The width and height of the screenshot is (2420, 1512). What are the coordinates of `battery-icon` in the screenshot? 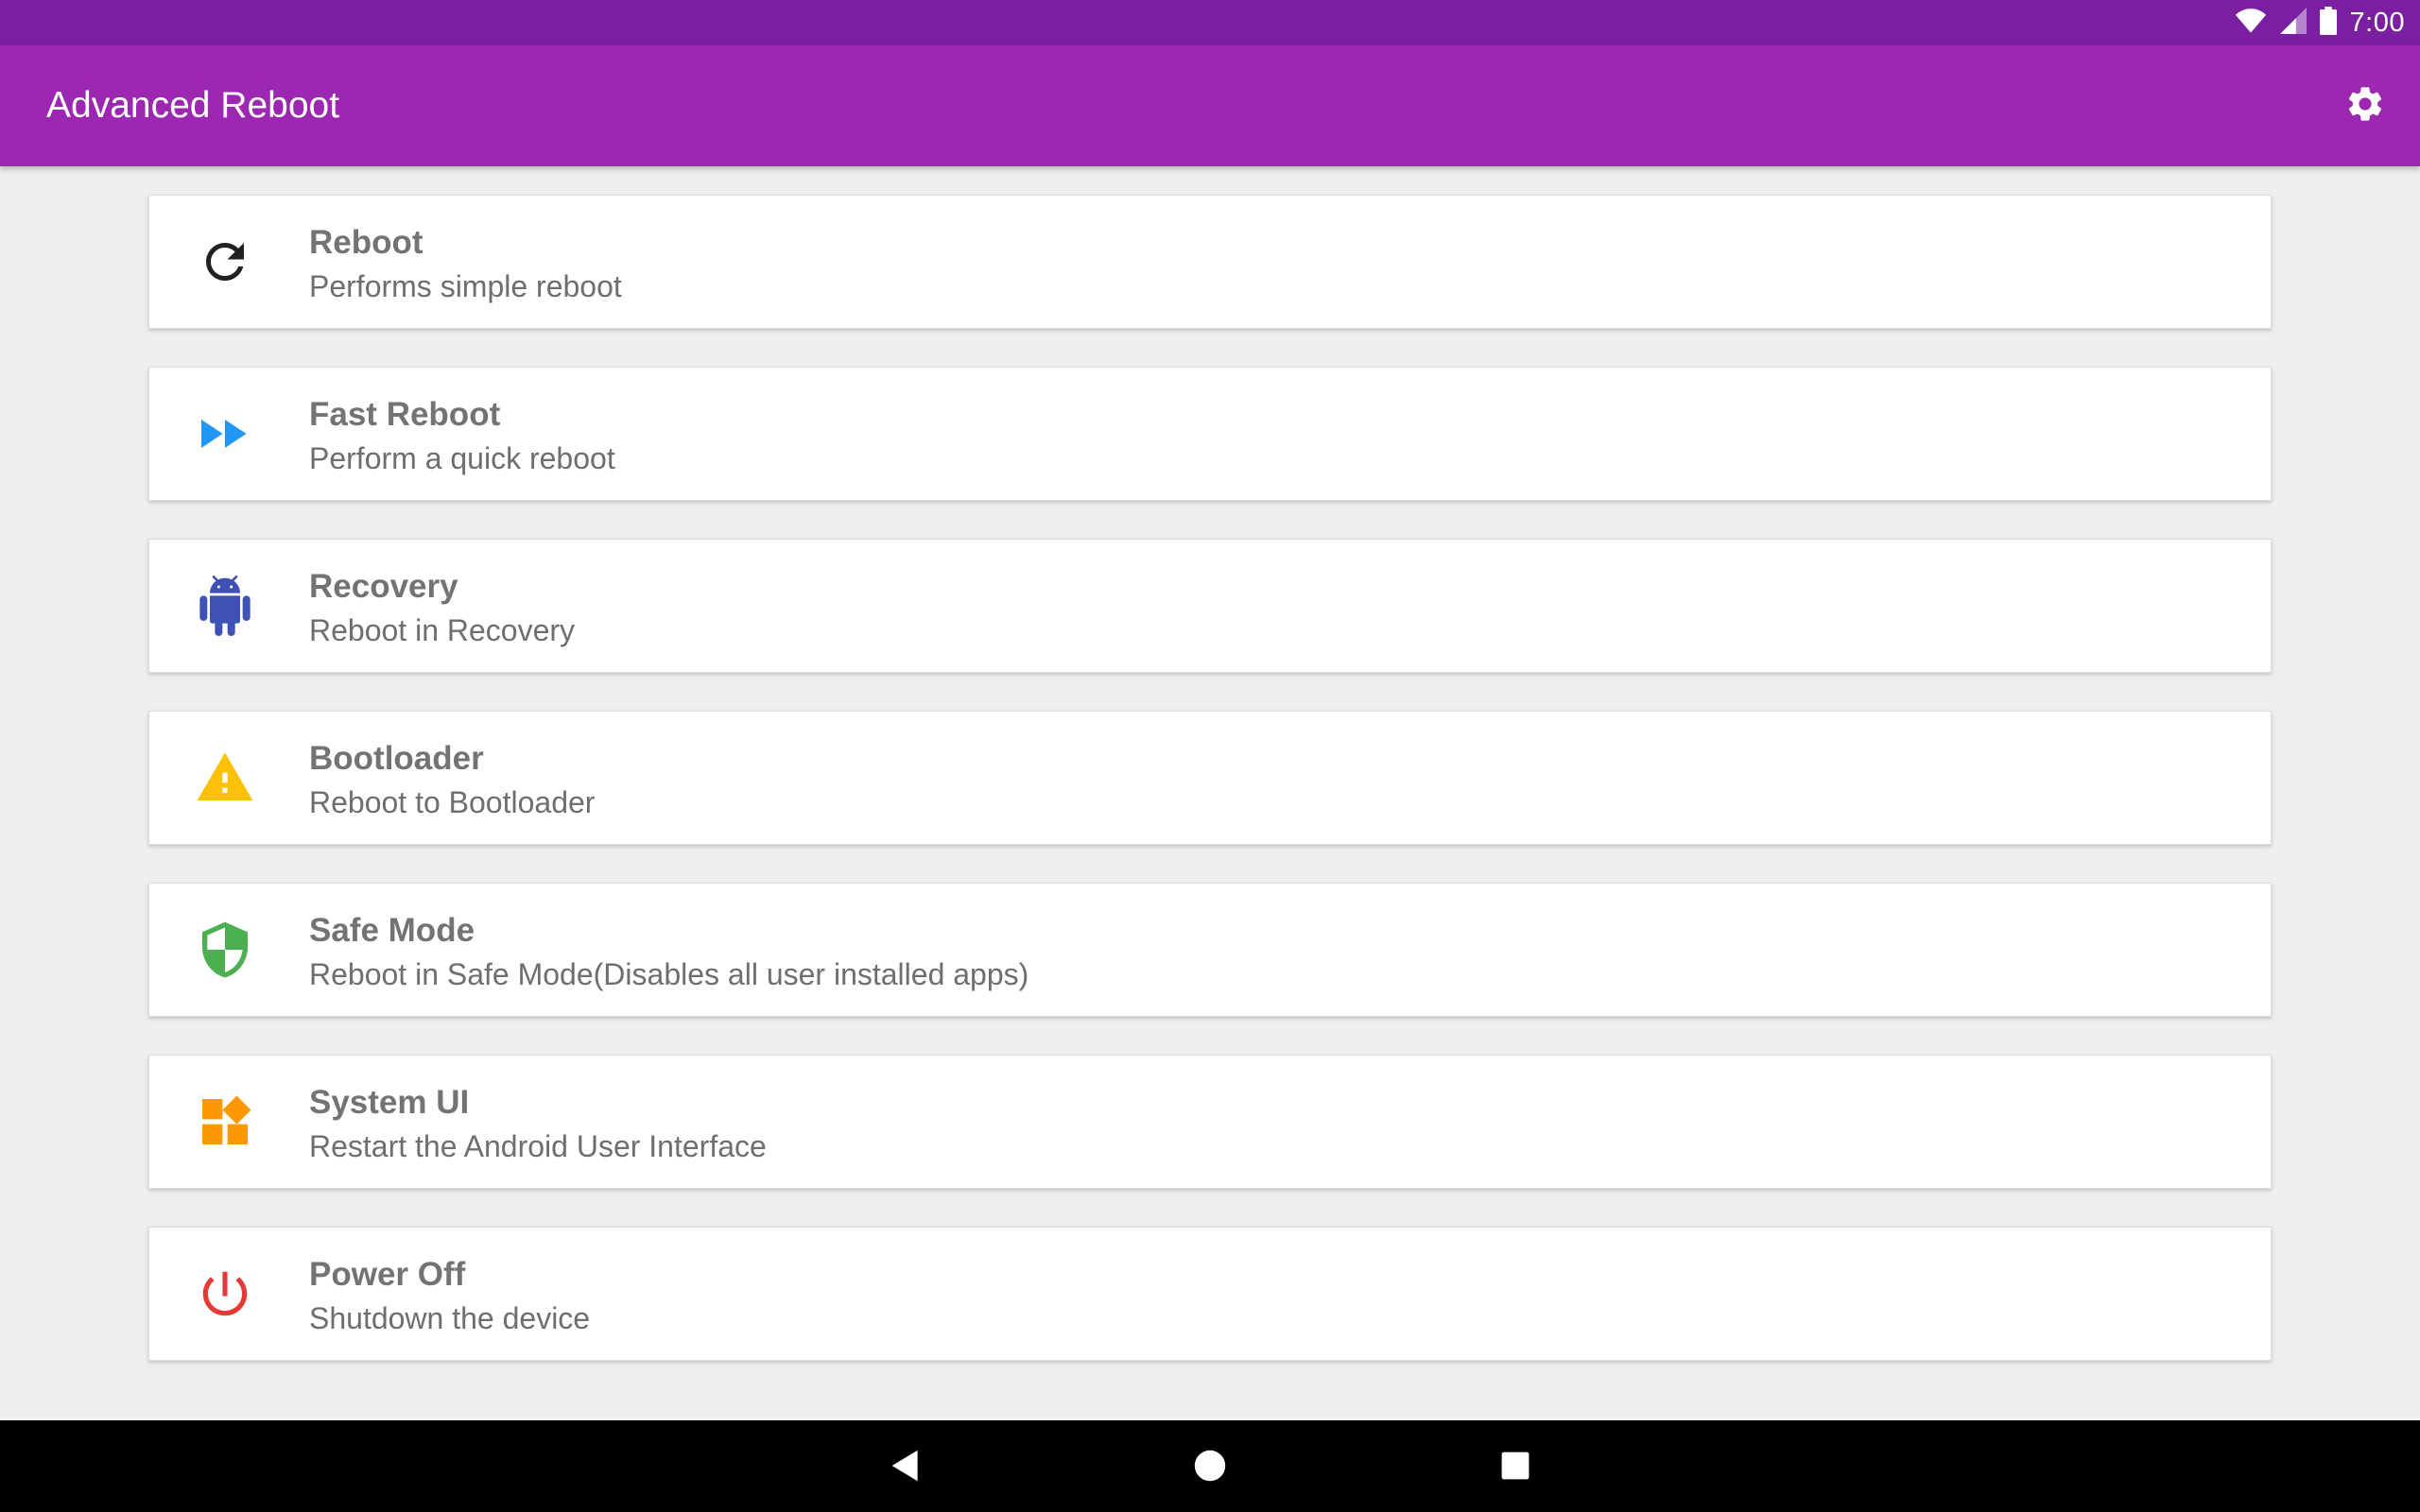 It's located at (2328, 23).